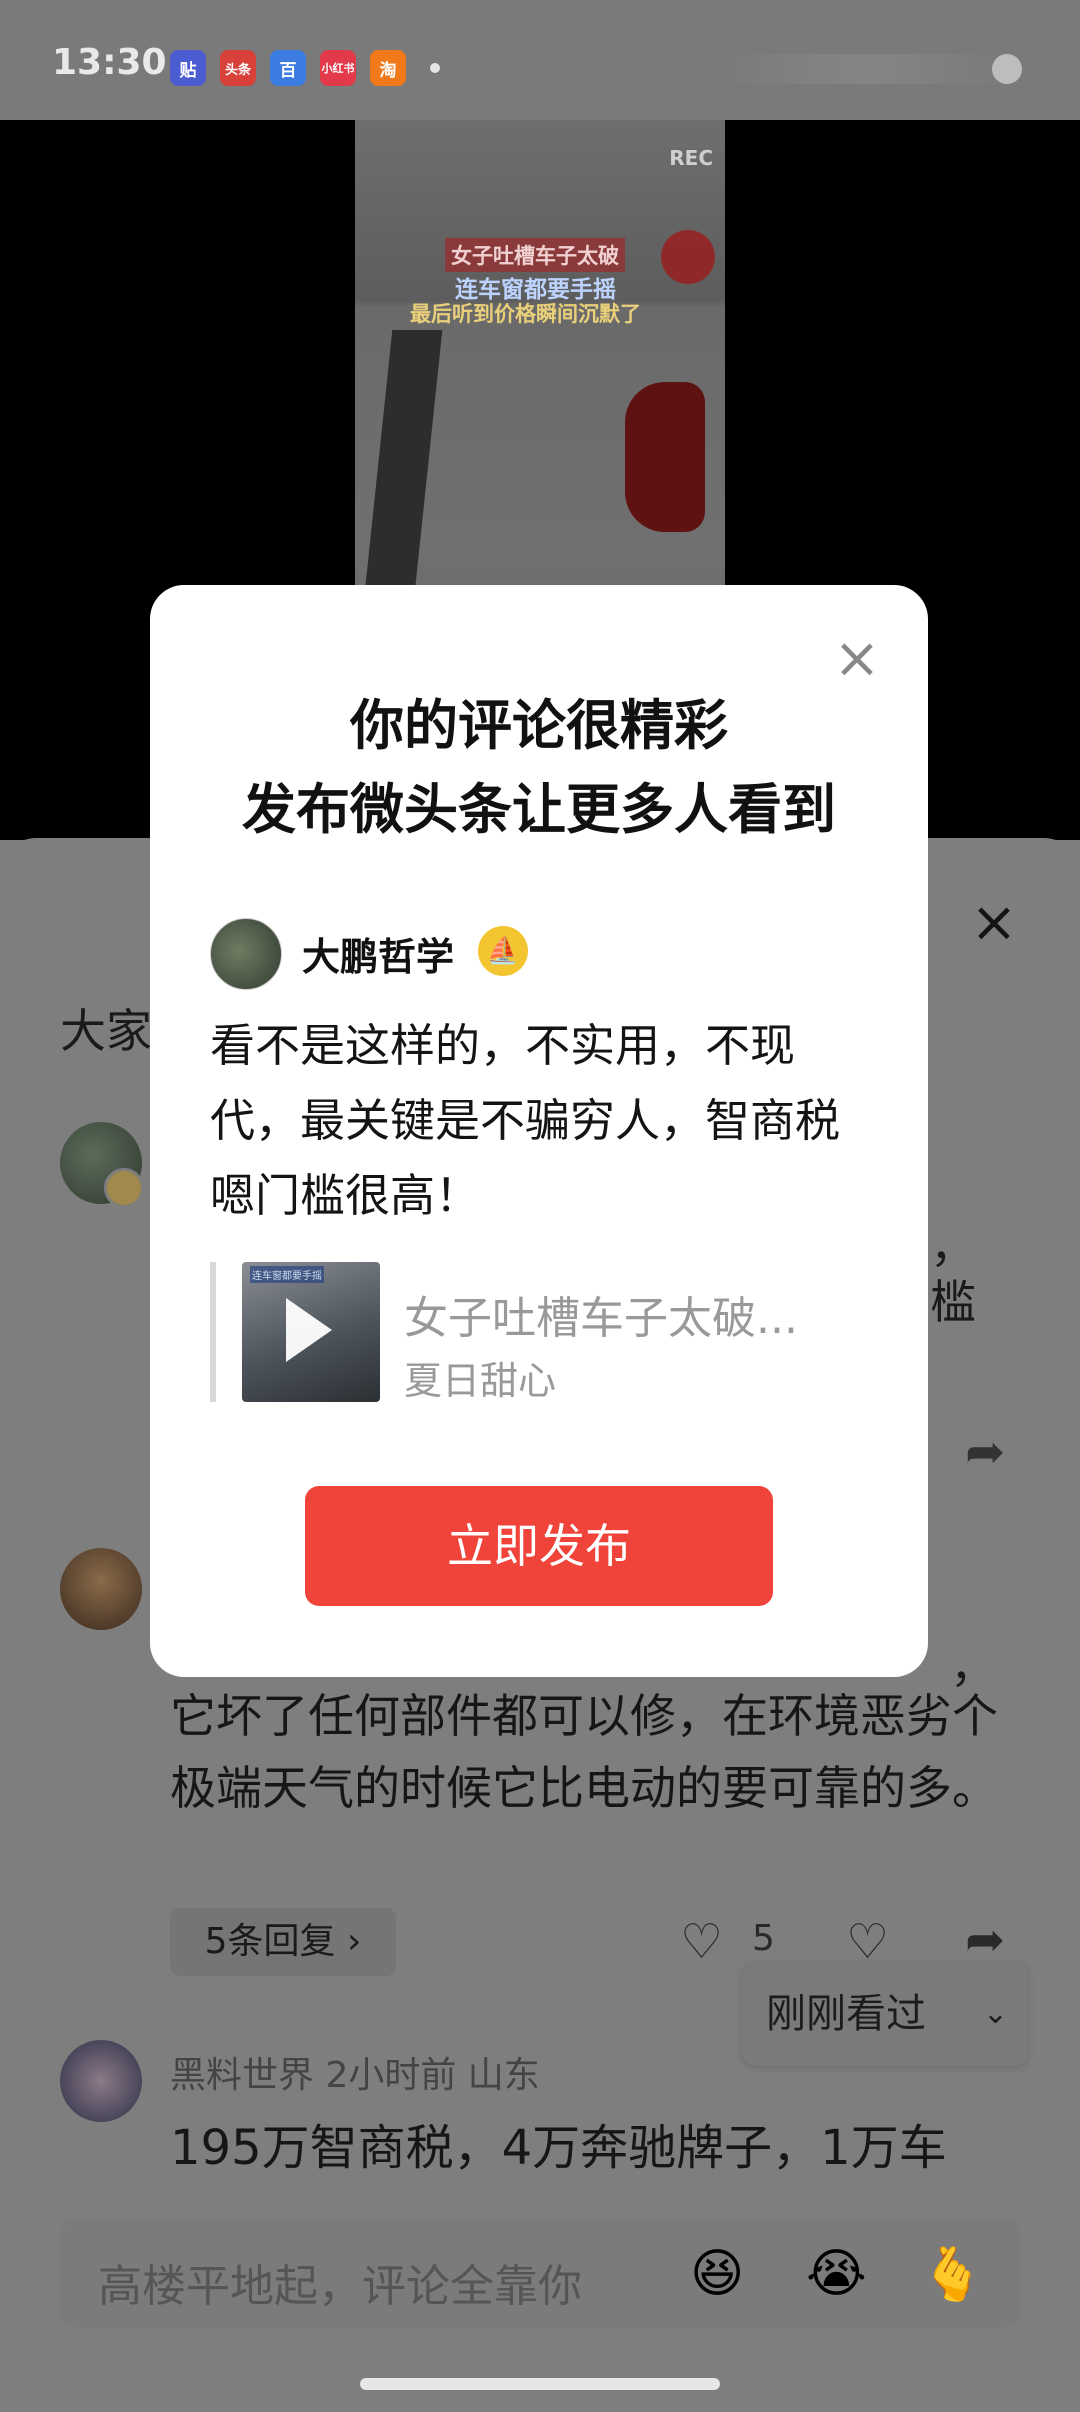 The width and height of the screenshot is (1080, 2412). Describe the element at coordinates (953, 1302) in the screenshot. I see `comment-text-fragment: 槛` at that location.